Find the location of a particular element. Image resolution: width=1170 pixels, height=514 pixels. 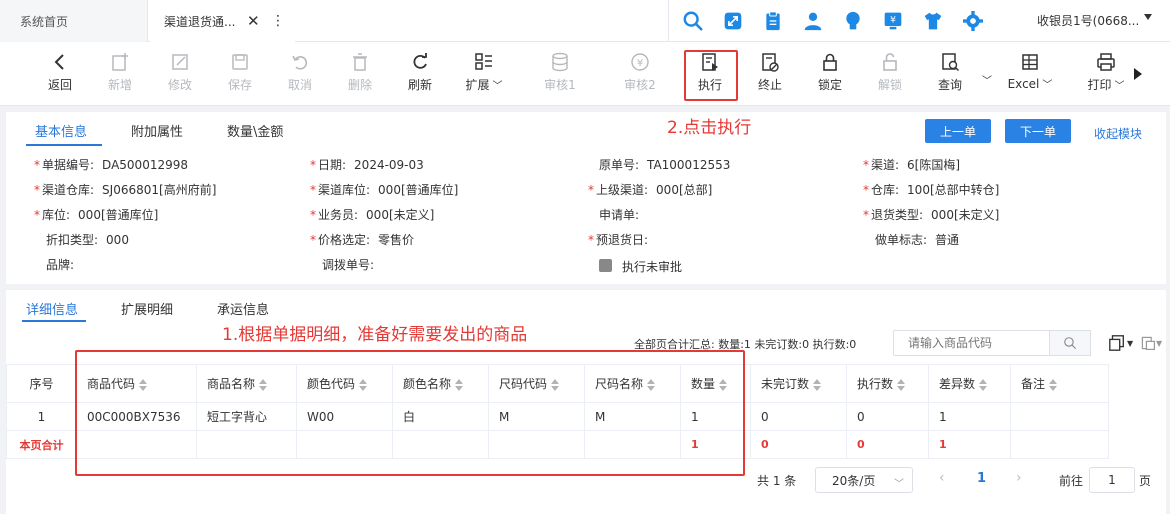

lock-icon is located at coordinates (830, 62).